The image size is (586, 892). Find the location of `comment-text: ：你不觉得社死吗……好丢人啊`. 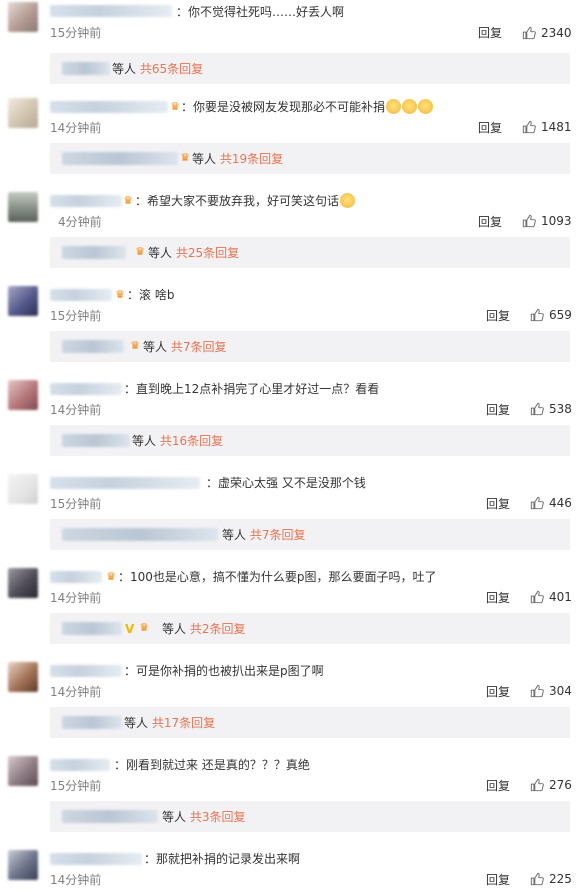

comment-text: ：你不觉得社死吗……好丢人啊 is located at coordinates (260, 12).